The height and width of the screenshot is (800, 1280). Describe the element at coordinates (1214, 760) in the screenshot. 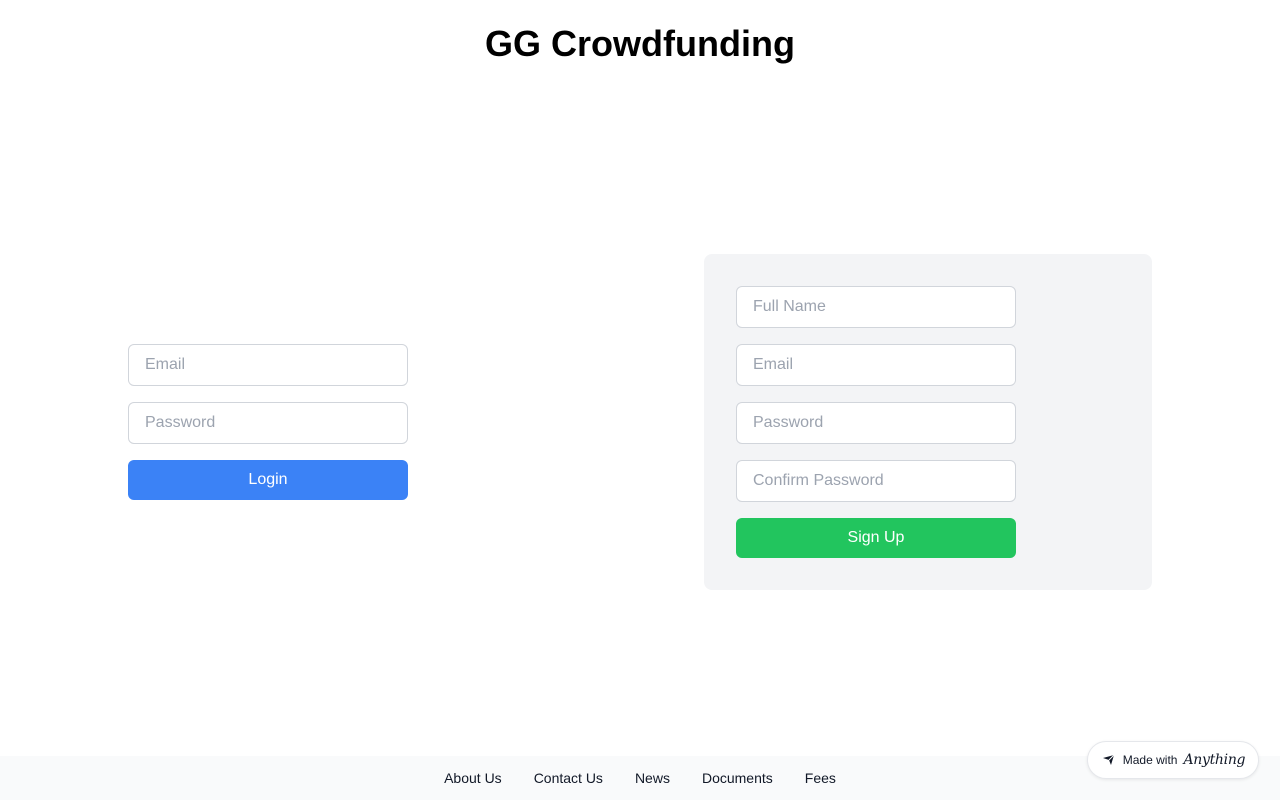

I see `badge-brand: Anything` at that location.